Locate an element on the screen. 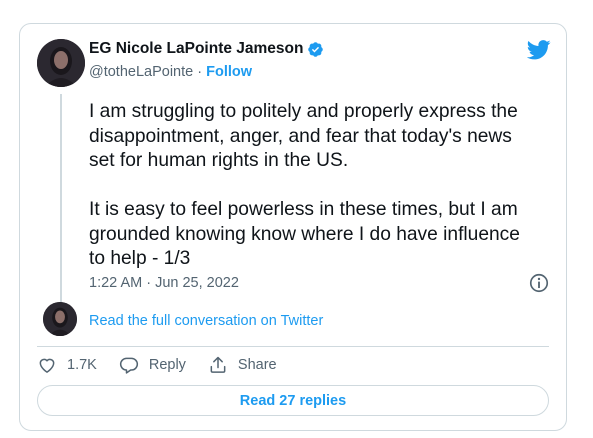  author-avatar is located at coordinates (61, 63).